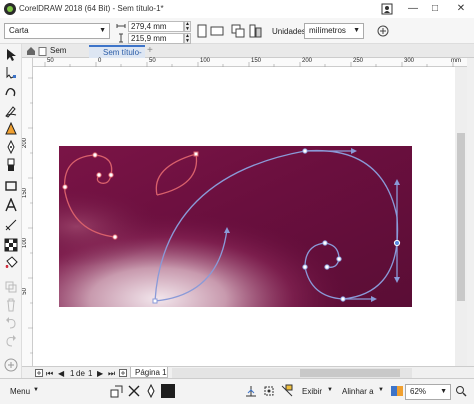 The image size is (474, 404). What do you see at coordinates (269, 391) in the screenshot?
I see `snap-objects-icon` at bounding box center [269, 391].